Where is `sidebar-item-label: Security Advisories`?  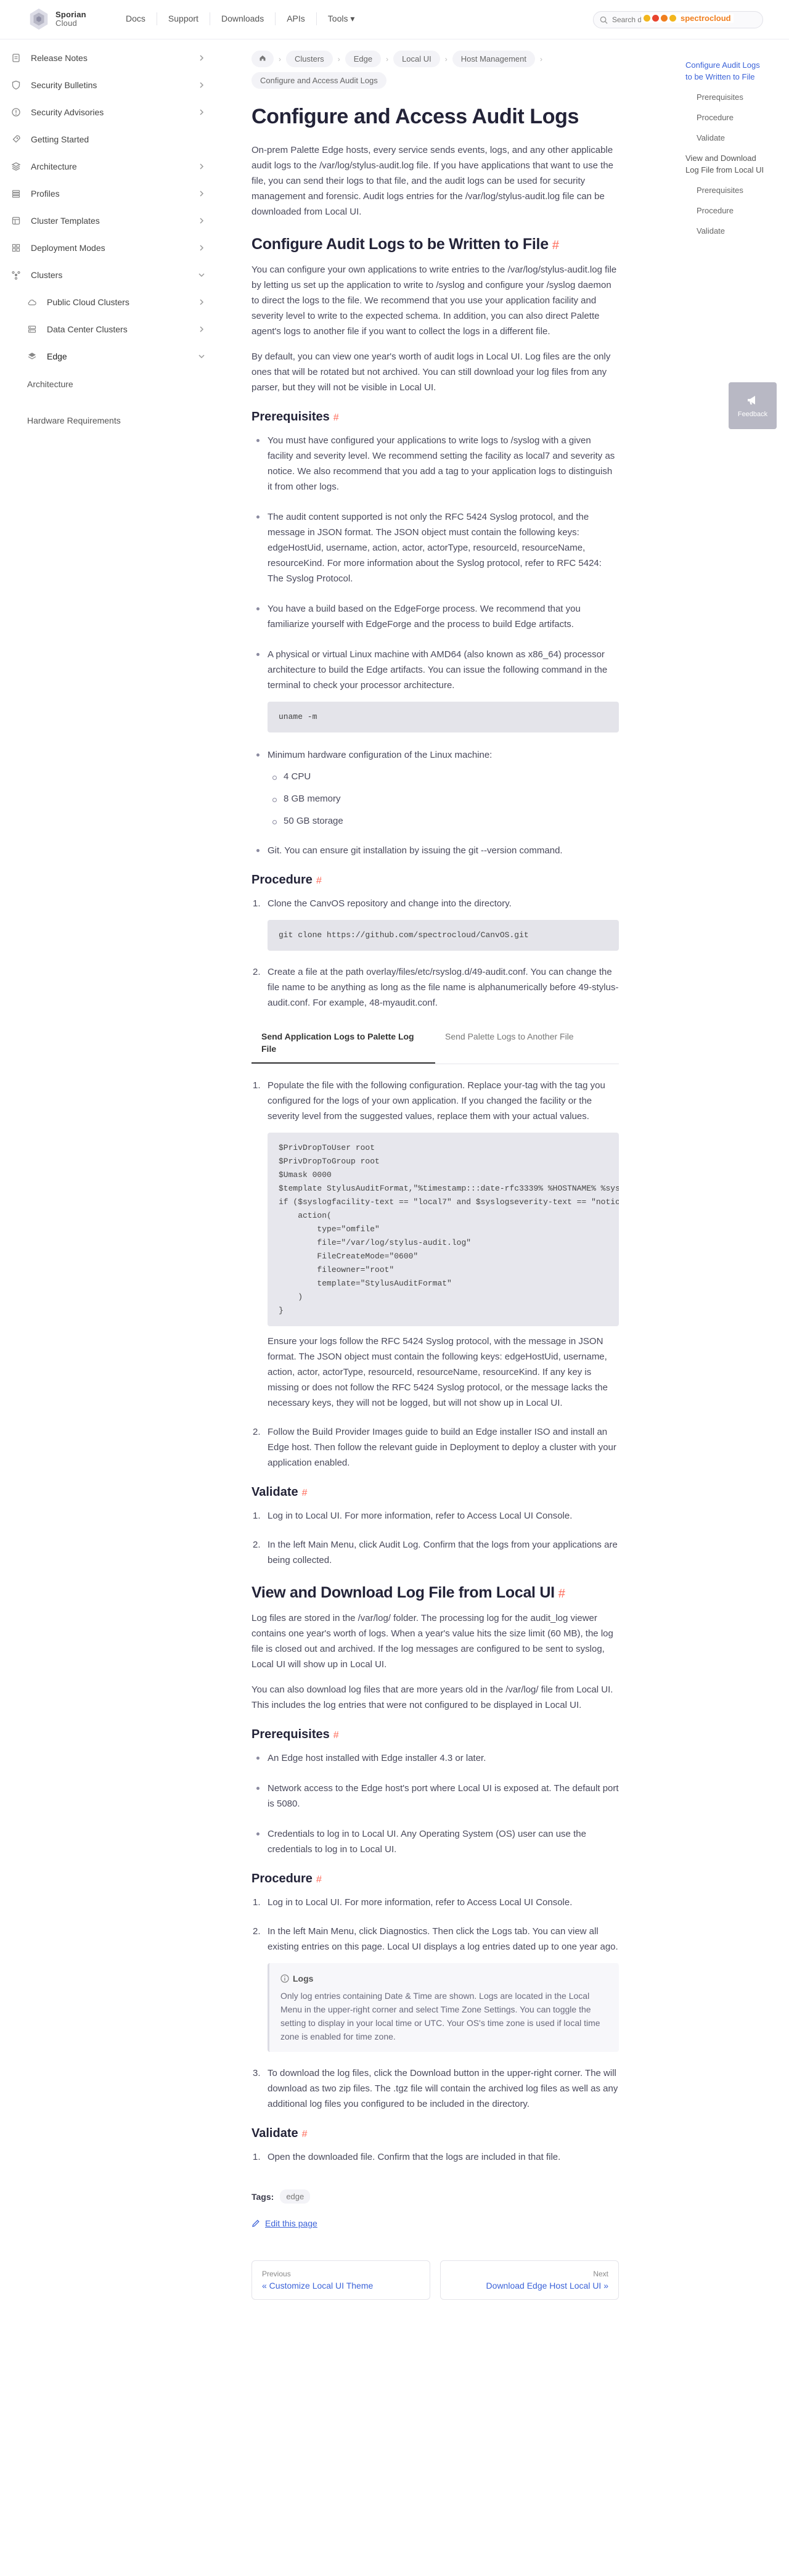
sidebar-item-label: Security Advisories is located at coordinates (67, 112).